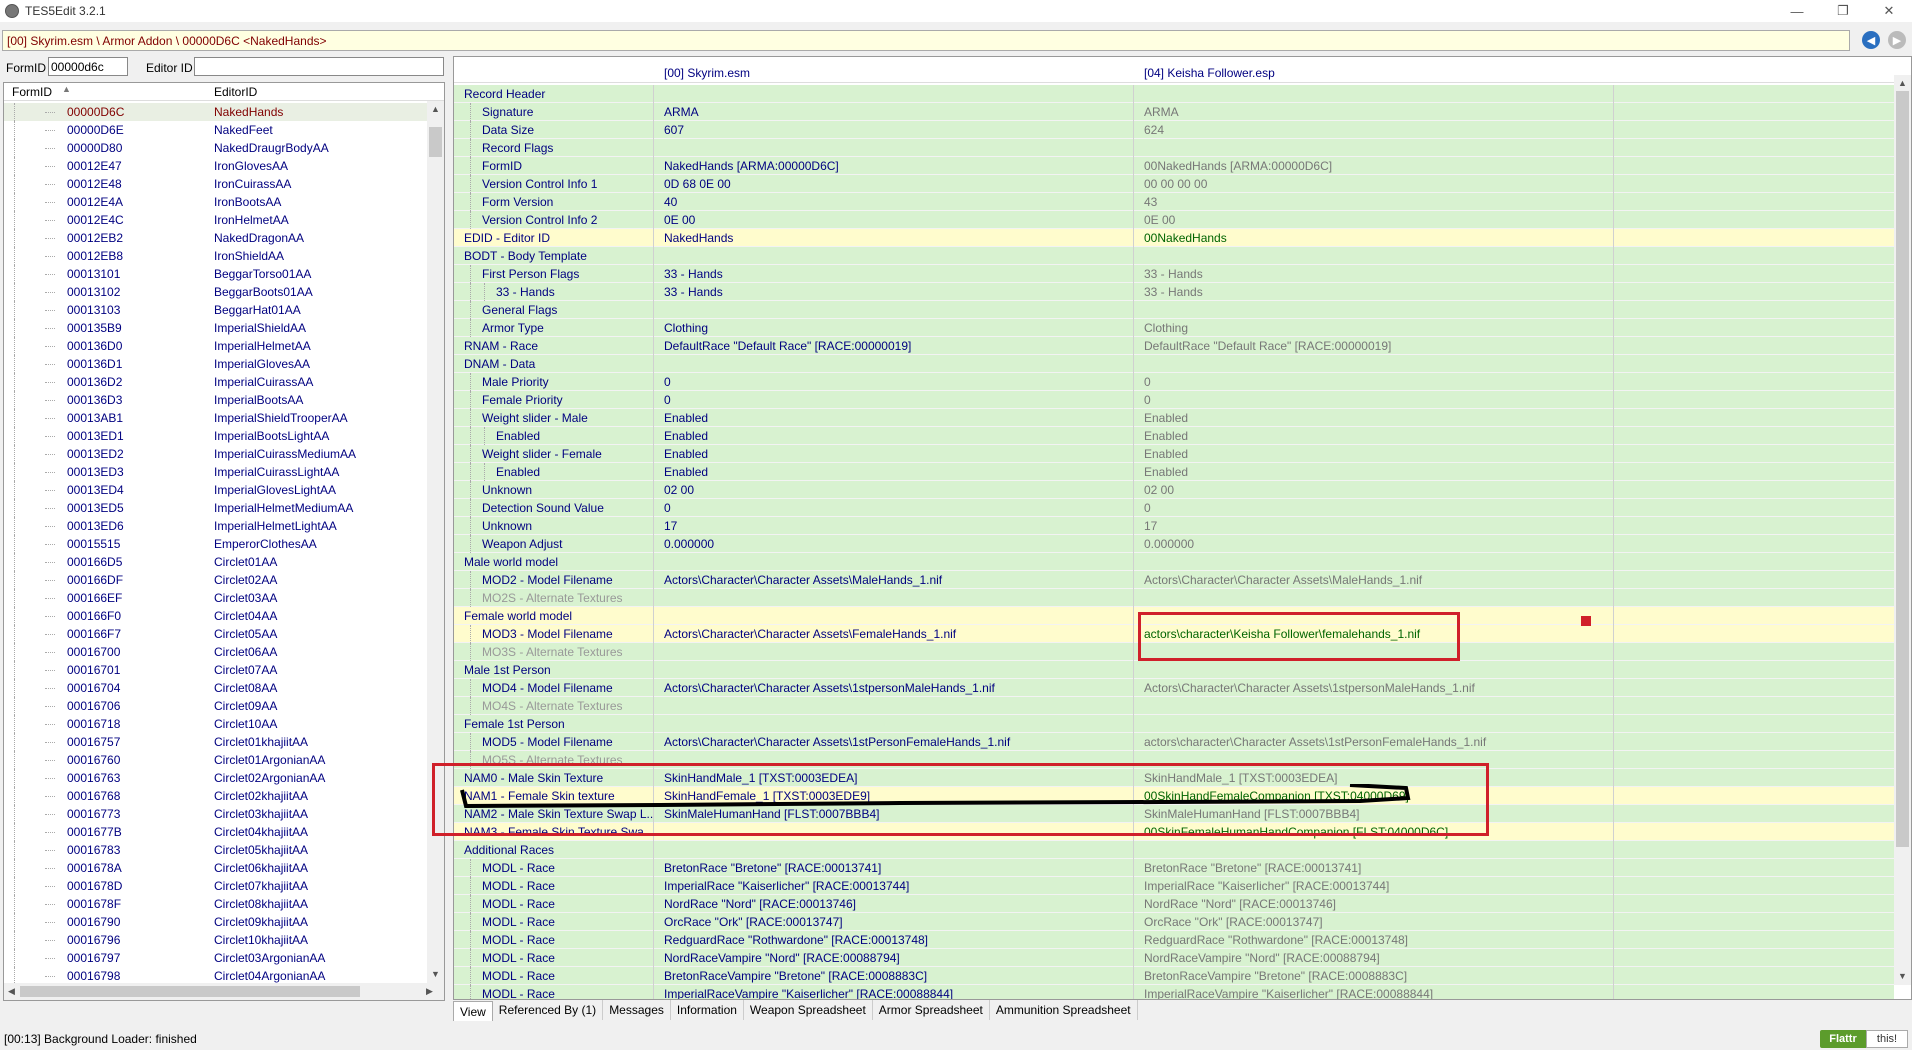 This screenshot has width=1912, height=1050. I want to click on tree-row: 00013ED6 ImperialHelmetLightAA, so click(216, 526).